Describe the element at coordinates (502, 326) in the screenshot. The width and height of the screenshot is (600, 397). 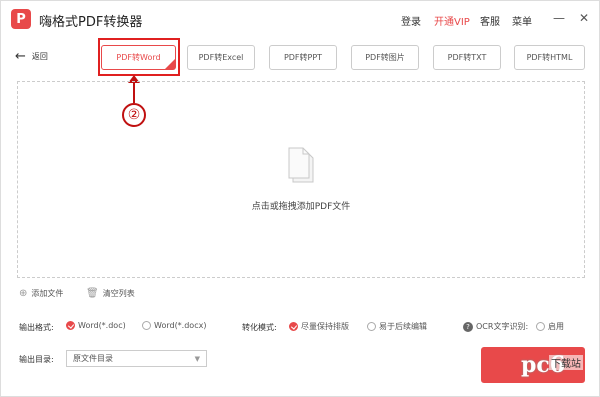
I see `ocr-label: OCR文字识别:` at that location.